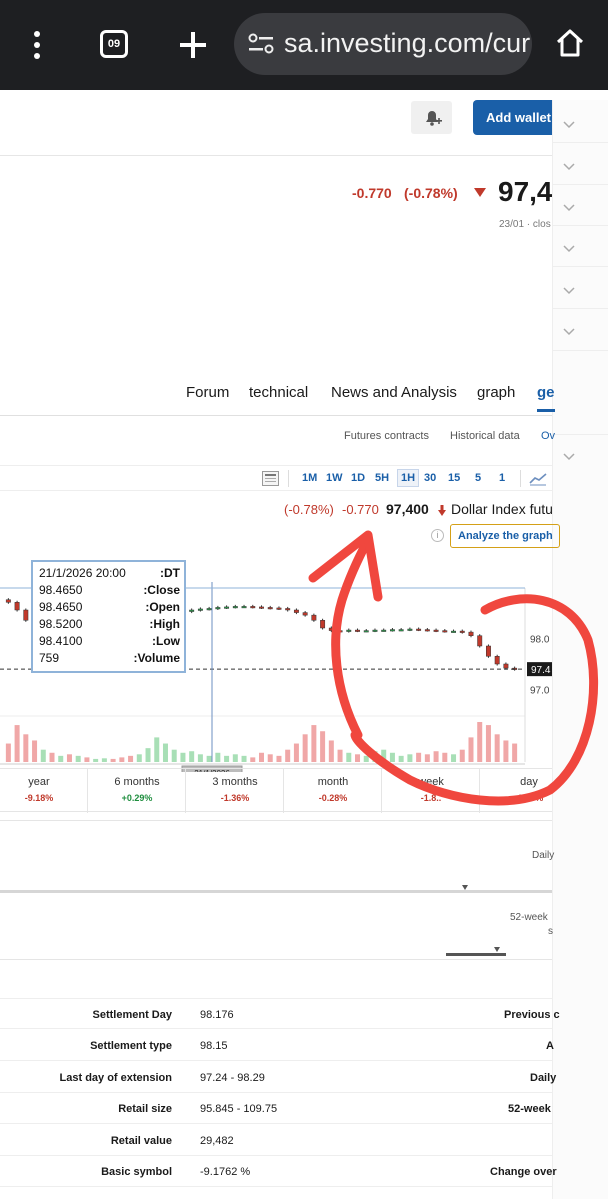  I want to click on overview-link: Ov, so click(548, 436).